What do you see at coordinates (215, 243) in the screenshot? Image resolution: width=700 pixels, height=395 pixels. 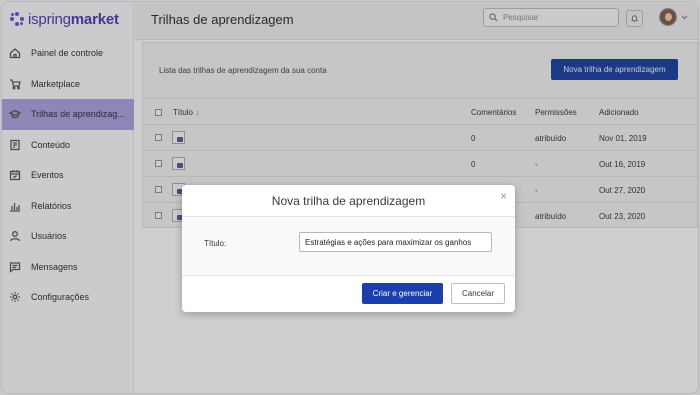 I see `title-field-label: Título:` at bounding box center [215, 243].